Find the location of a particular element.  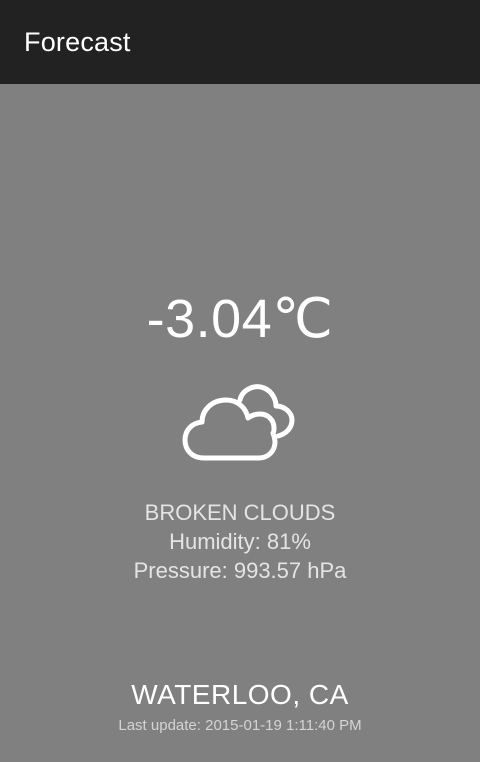

temperature: -3.04℃ is located at coordinates (240, 319).